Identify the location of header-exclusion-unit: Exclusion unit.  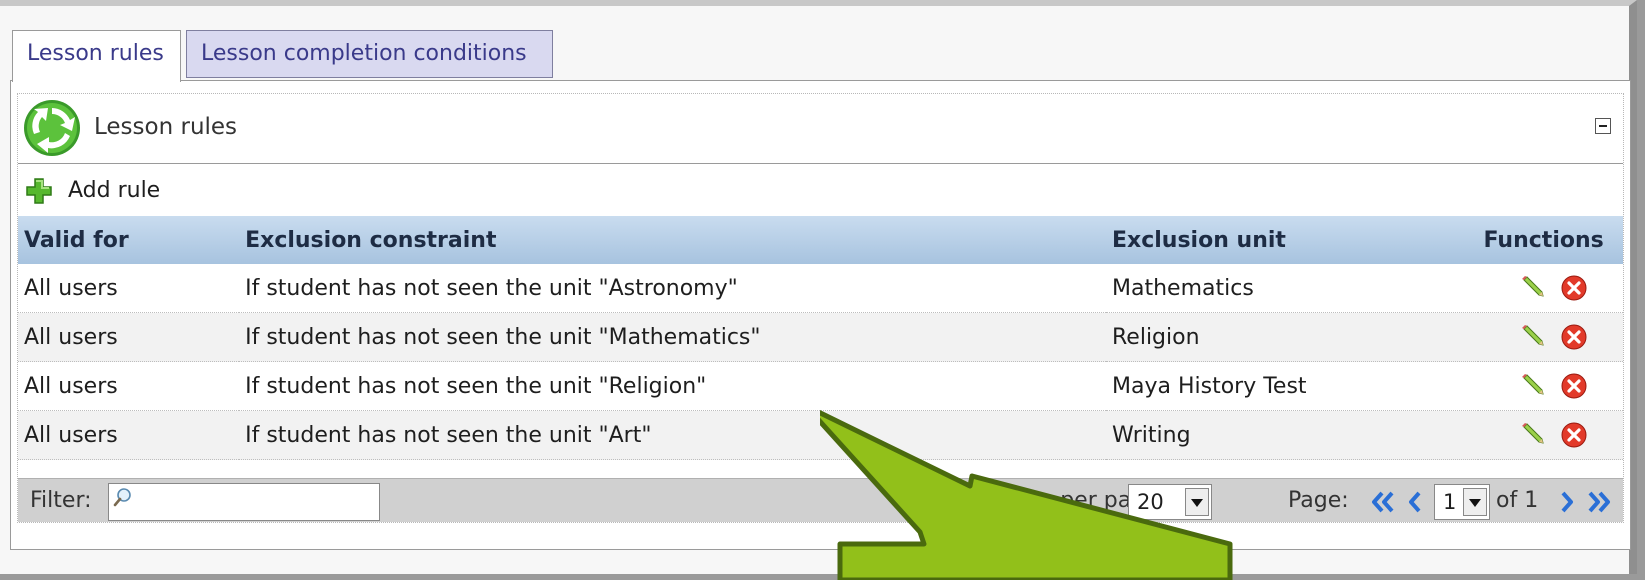
(1292, 240).